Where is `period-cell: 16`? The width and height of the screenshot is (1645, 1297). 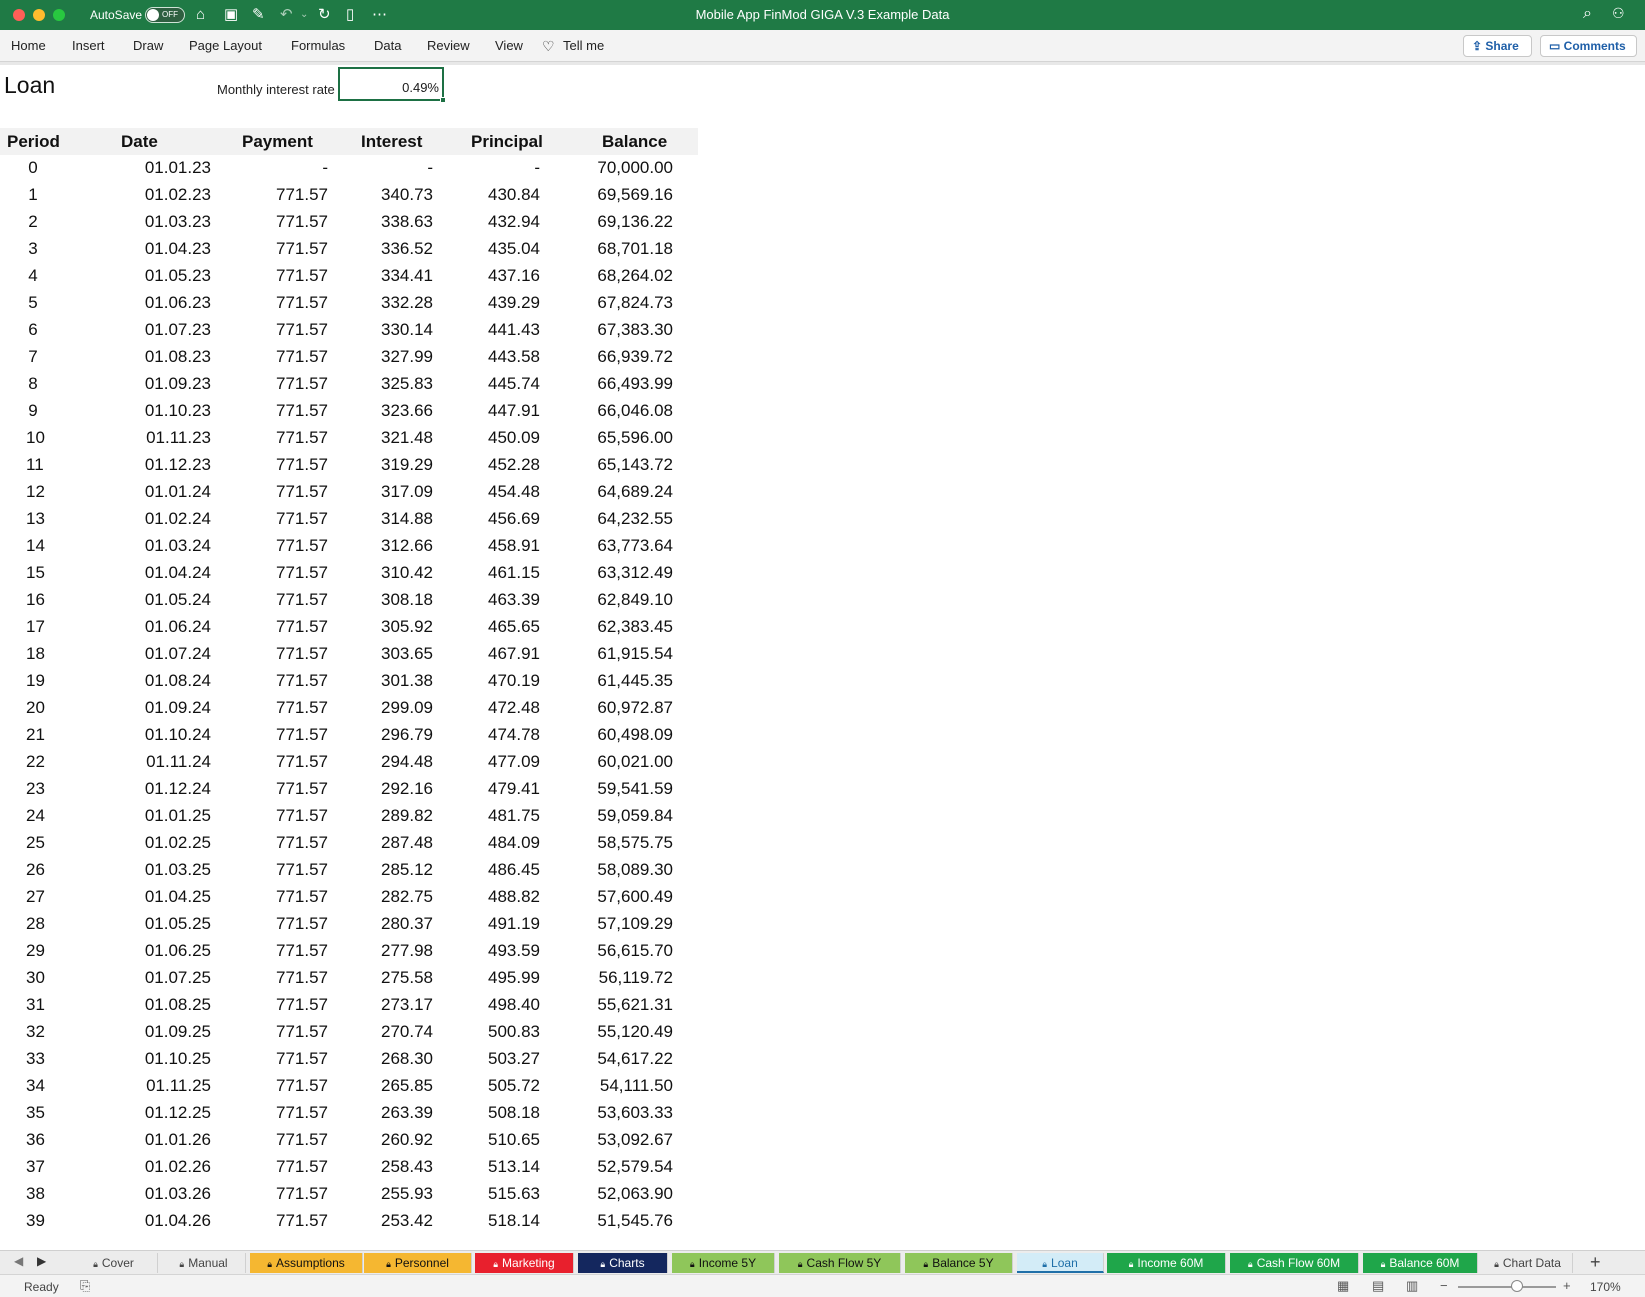
period-cell: 16 is located at coordinates (35, 600).